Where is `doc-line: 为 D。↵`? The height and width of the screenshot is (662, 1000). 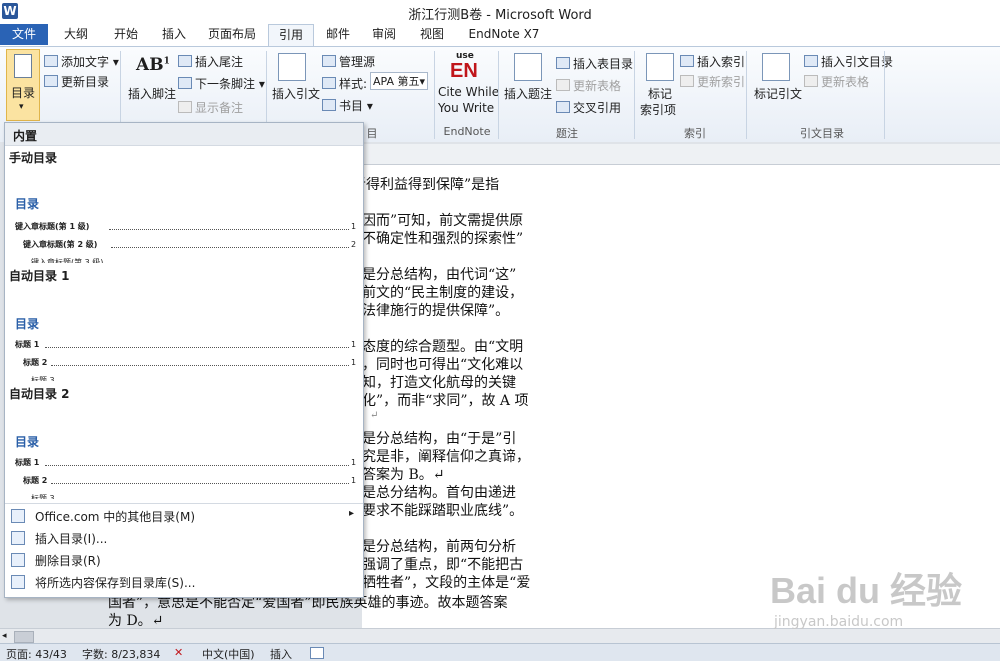
doc-line: 为 D。↵ is located at coordinates (135, 620).